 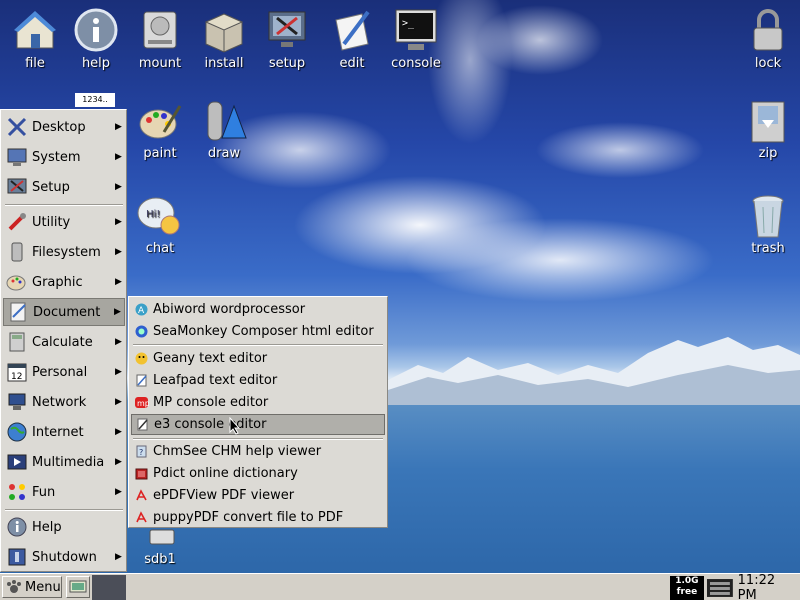 I want to click on menu-item-desktop: Desktop ▶, so click(x=64, y=127).